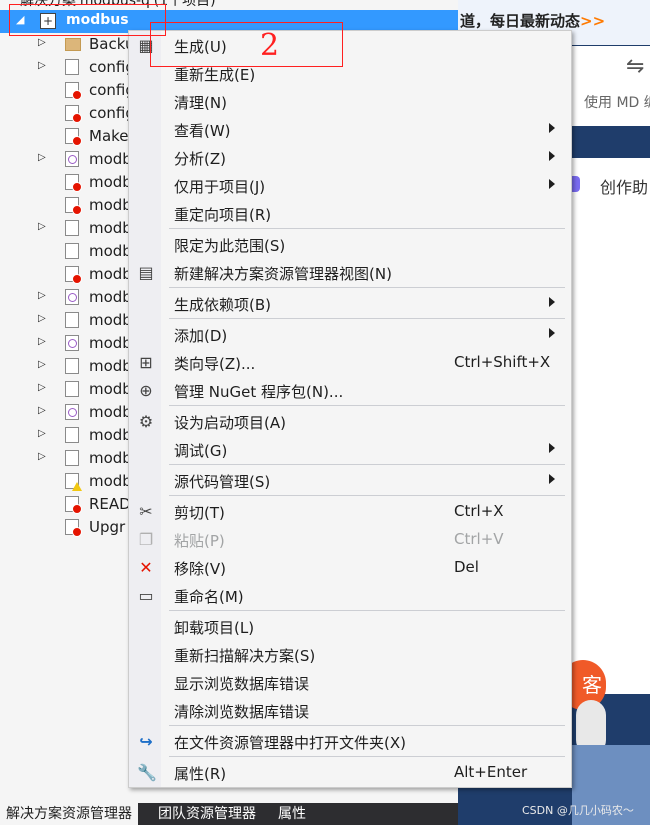  I want to click on tree-item-label: Make, so click(109, 136).